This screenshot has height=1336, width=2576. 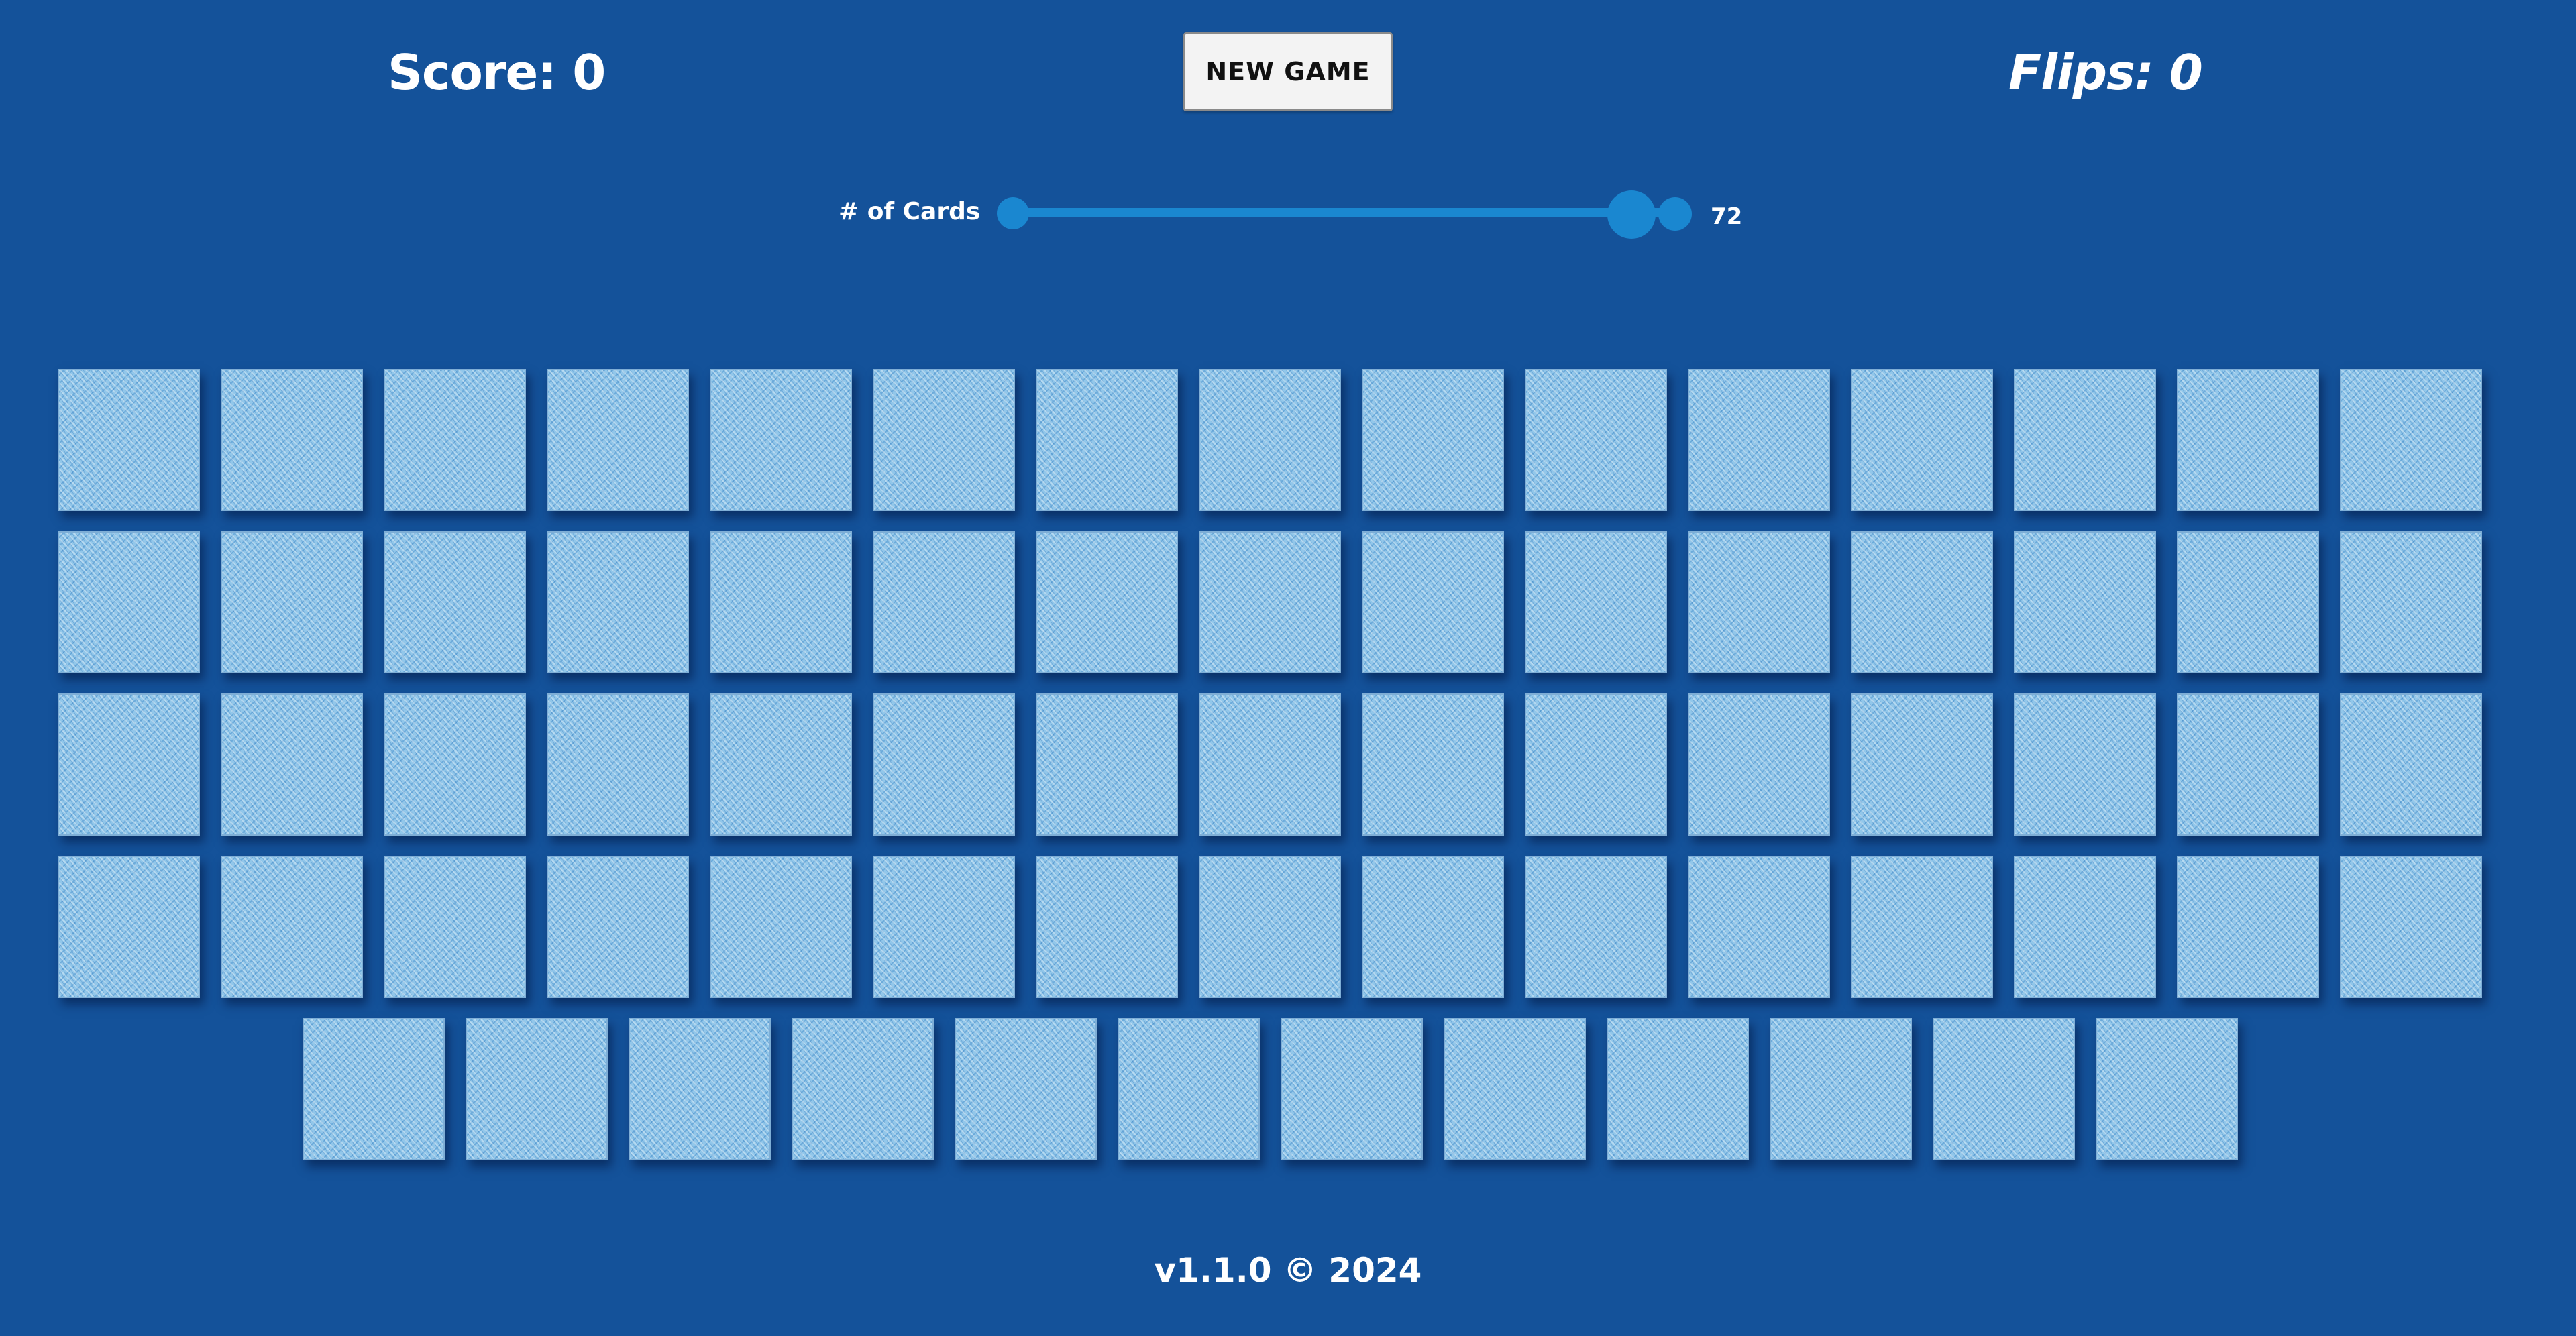 I want to click on card-count-slider, so click(x=1344, y=215).